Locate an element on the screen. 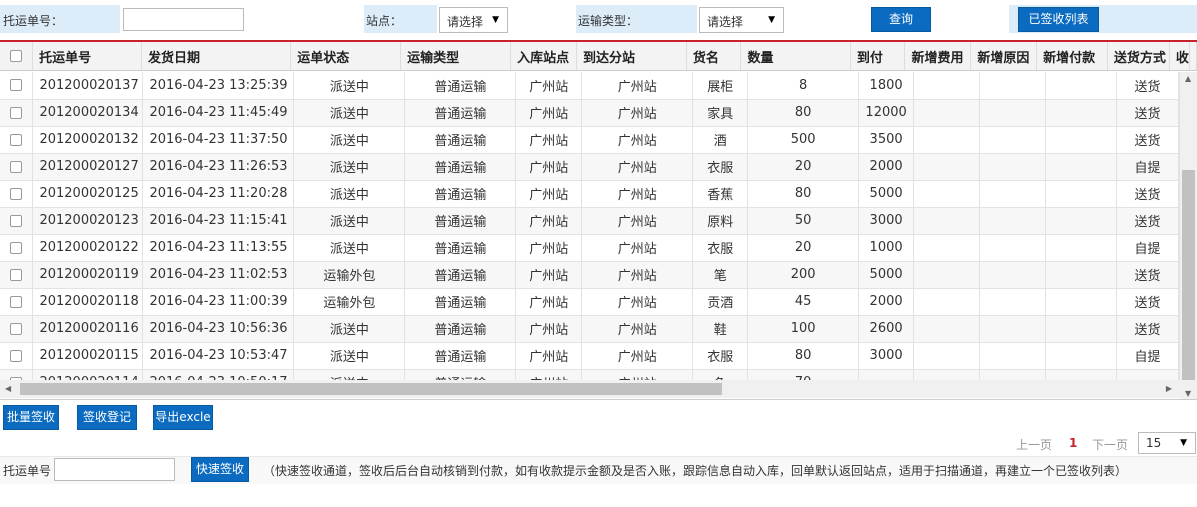 Image resolution: width=1197 pixels, height=507 pixels. sign-register-button: 签收登记 is located at coordinates (107, 417).